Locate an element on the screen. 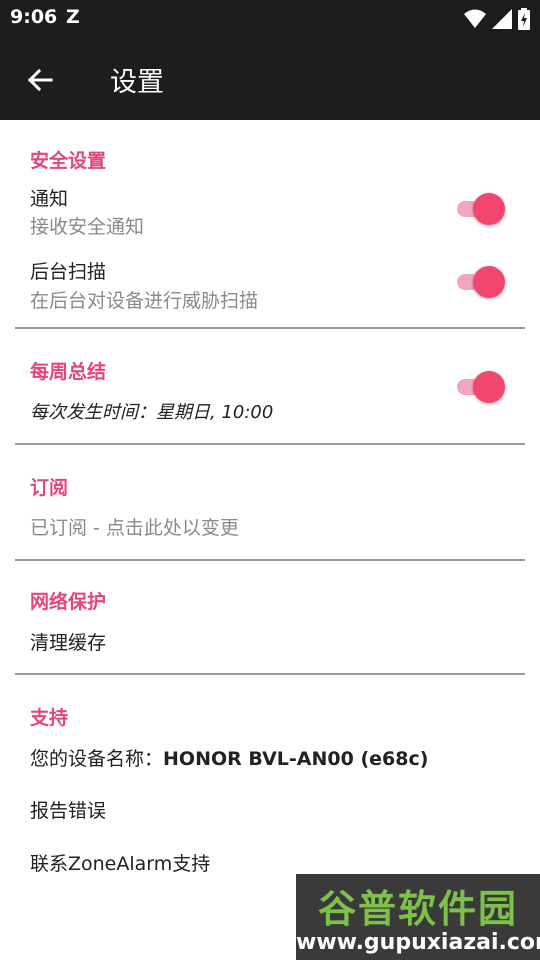  setting-background-scan-subtitle: 在后台对设备进行威胁扫描 is located at coordinates (144, 301).